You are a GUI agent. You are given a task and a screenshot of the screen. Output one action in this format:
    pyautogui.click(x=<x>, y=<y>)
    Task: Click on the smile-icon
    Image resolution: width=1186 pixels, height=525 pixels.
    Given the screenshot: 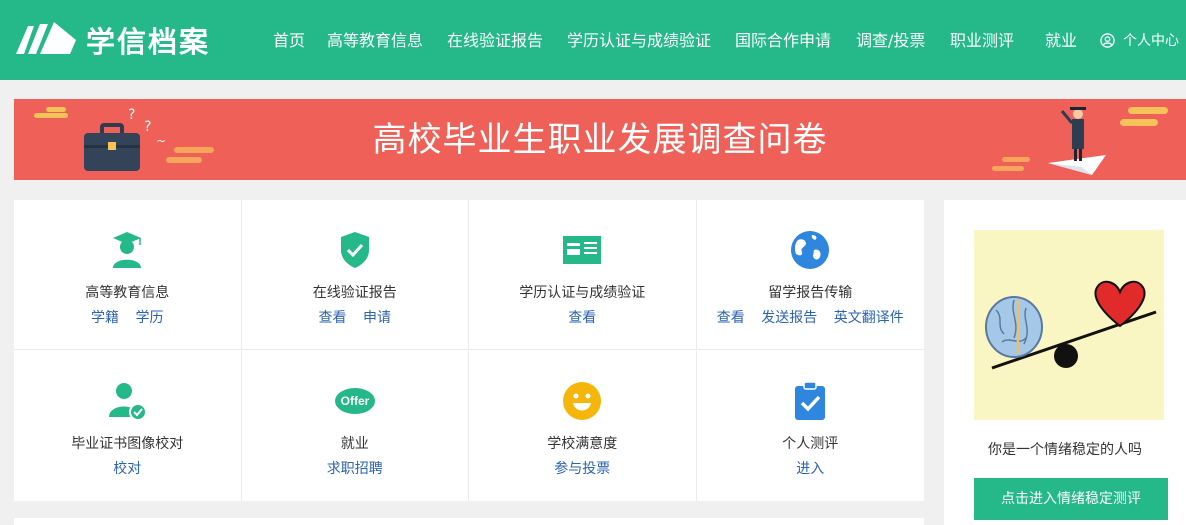 What is the action you would take?
    pyautogui.click(x=582, y=401)
    